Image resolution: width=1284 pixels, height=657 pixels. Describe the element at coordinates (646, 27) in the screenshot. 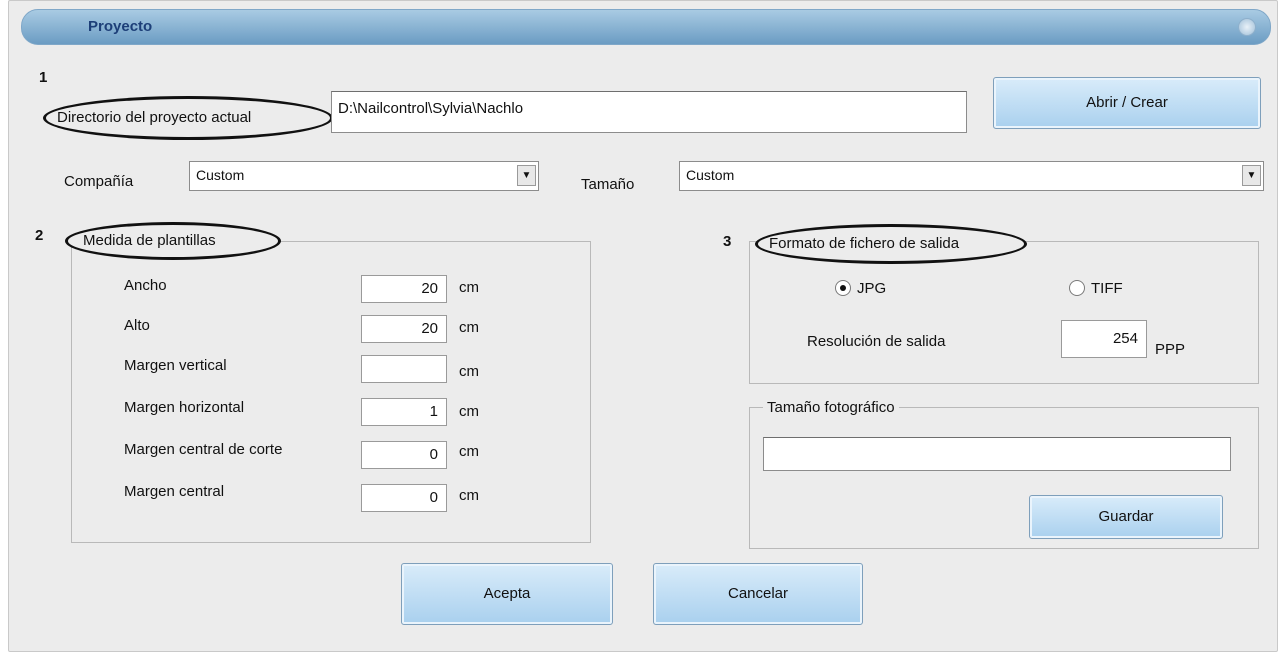

I see `title-bar: Proyecto` at that location.